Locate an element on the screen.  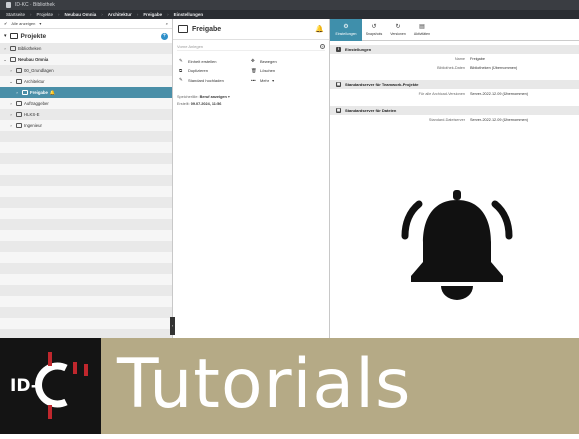
action-duplicate: ⧉ Duplizieren is located at coordinates (215, 71).